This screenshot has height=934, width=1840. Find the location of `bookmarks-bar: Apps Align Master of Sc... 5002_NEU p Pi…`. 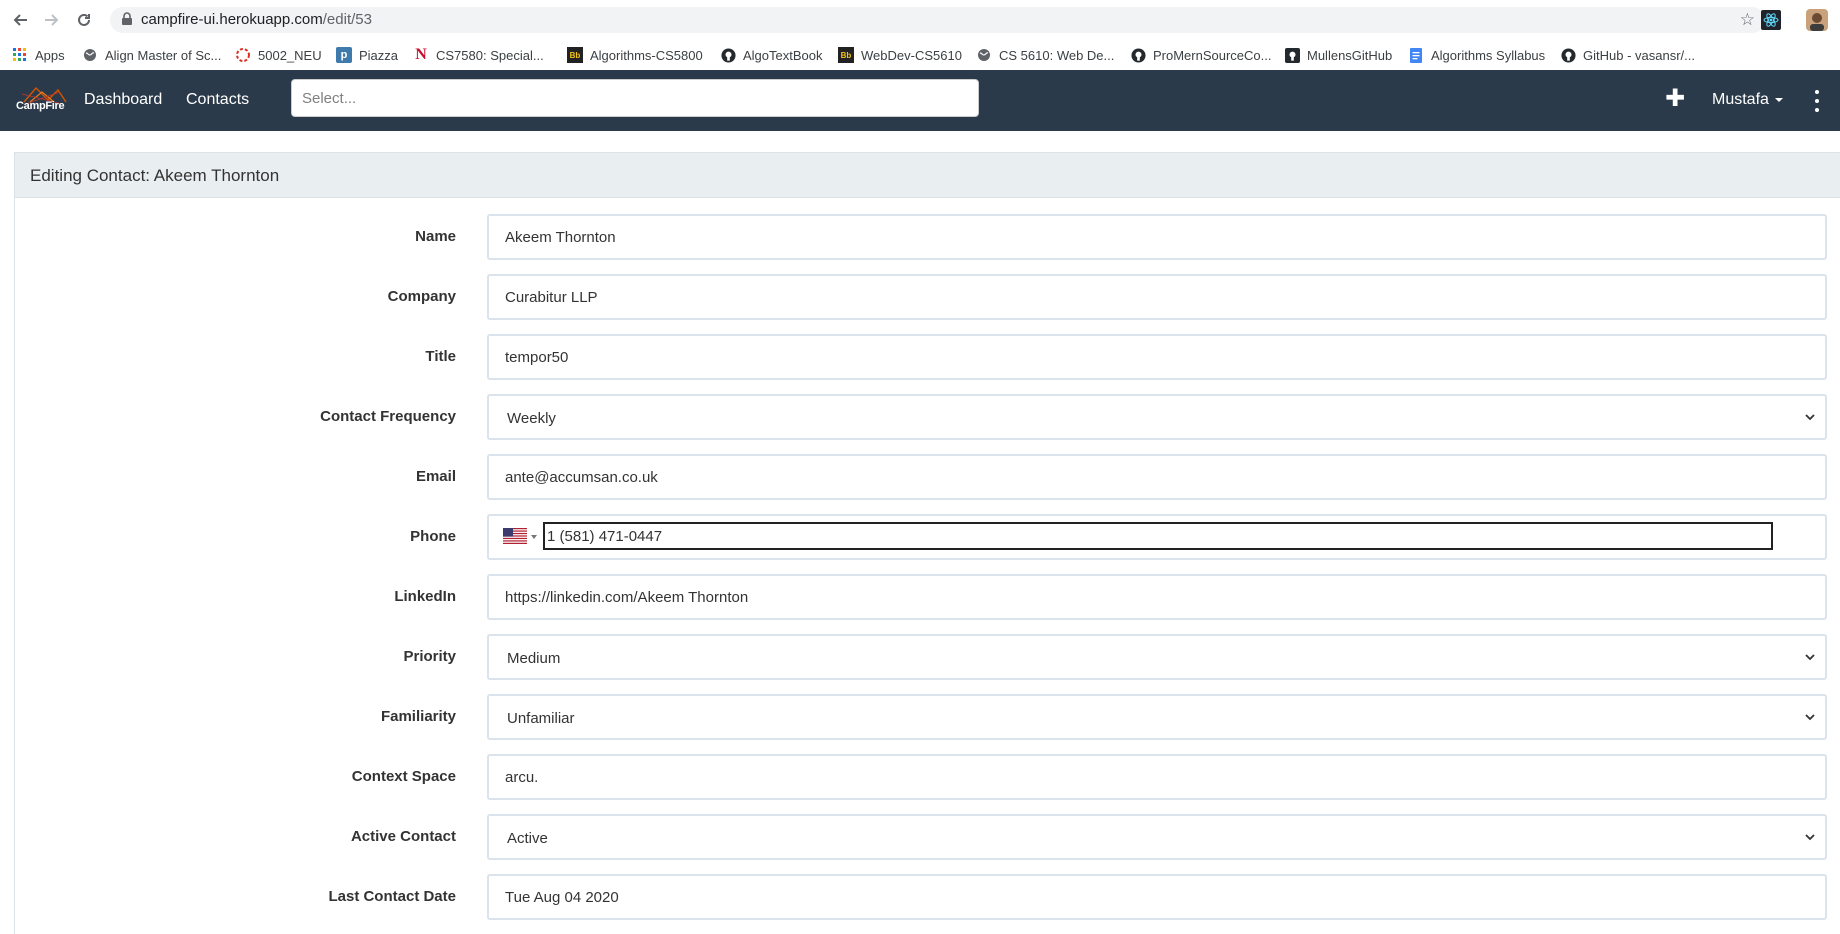

bookmarks-bar: Apps Align Master of Sc... 5002_NEU p Pi… is located at coordinates (920, 55).